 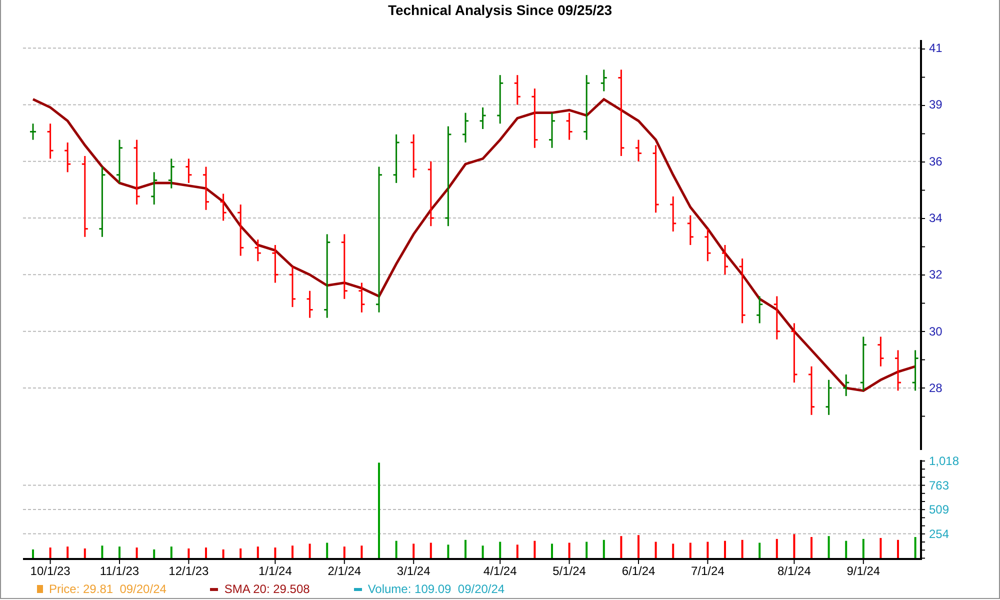 I want to click on axis-label: 11/1/23, so click(x=120, y=571).